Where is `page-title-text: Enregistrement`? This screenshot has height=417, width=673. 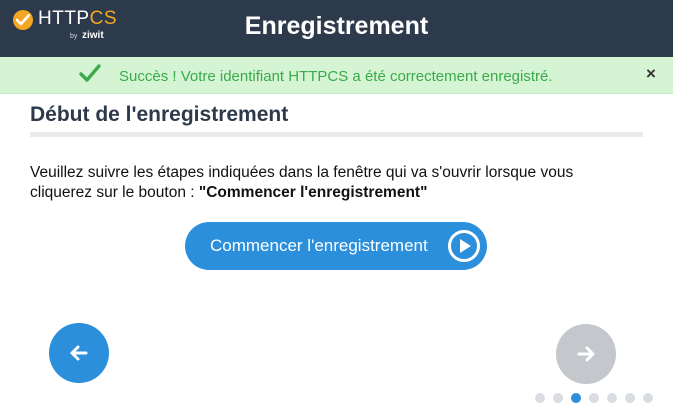
page-title-text: Enregistrement is located at coordinates (336, 26).